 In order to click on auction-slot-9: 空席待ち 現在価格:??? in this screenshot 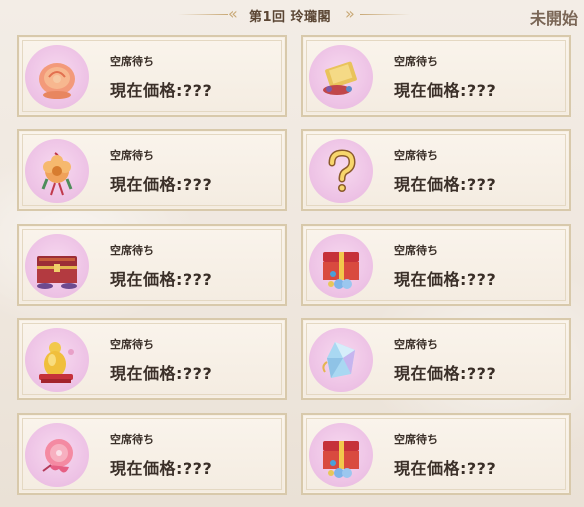, I will do `click(152, 454)`.